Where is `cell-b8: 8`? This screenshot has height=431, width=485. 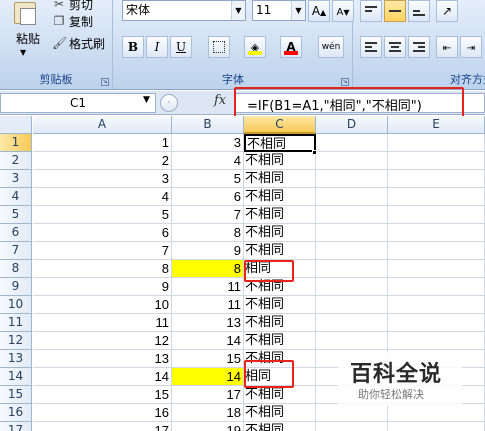
cell-b8: 8 is located at coordinates (208, 269).